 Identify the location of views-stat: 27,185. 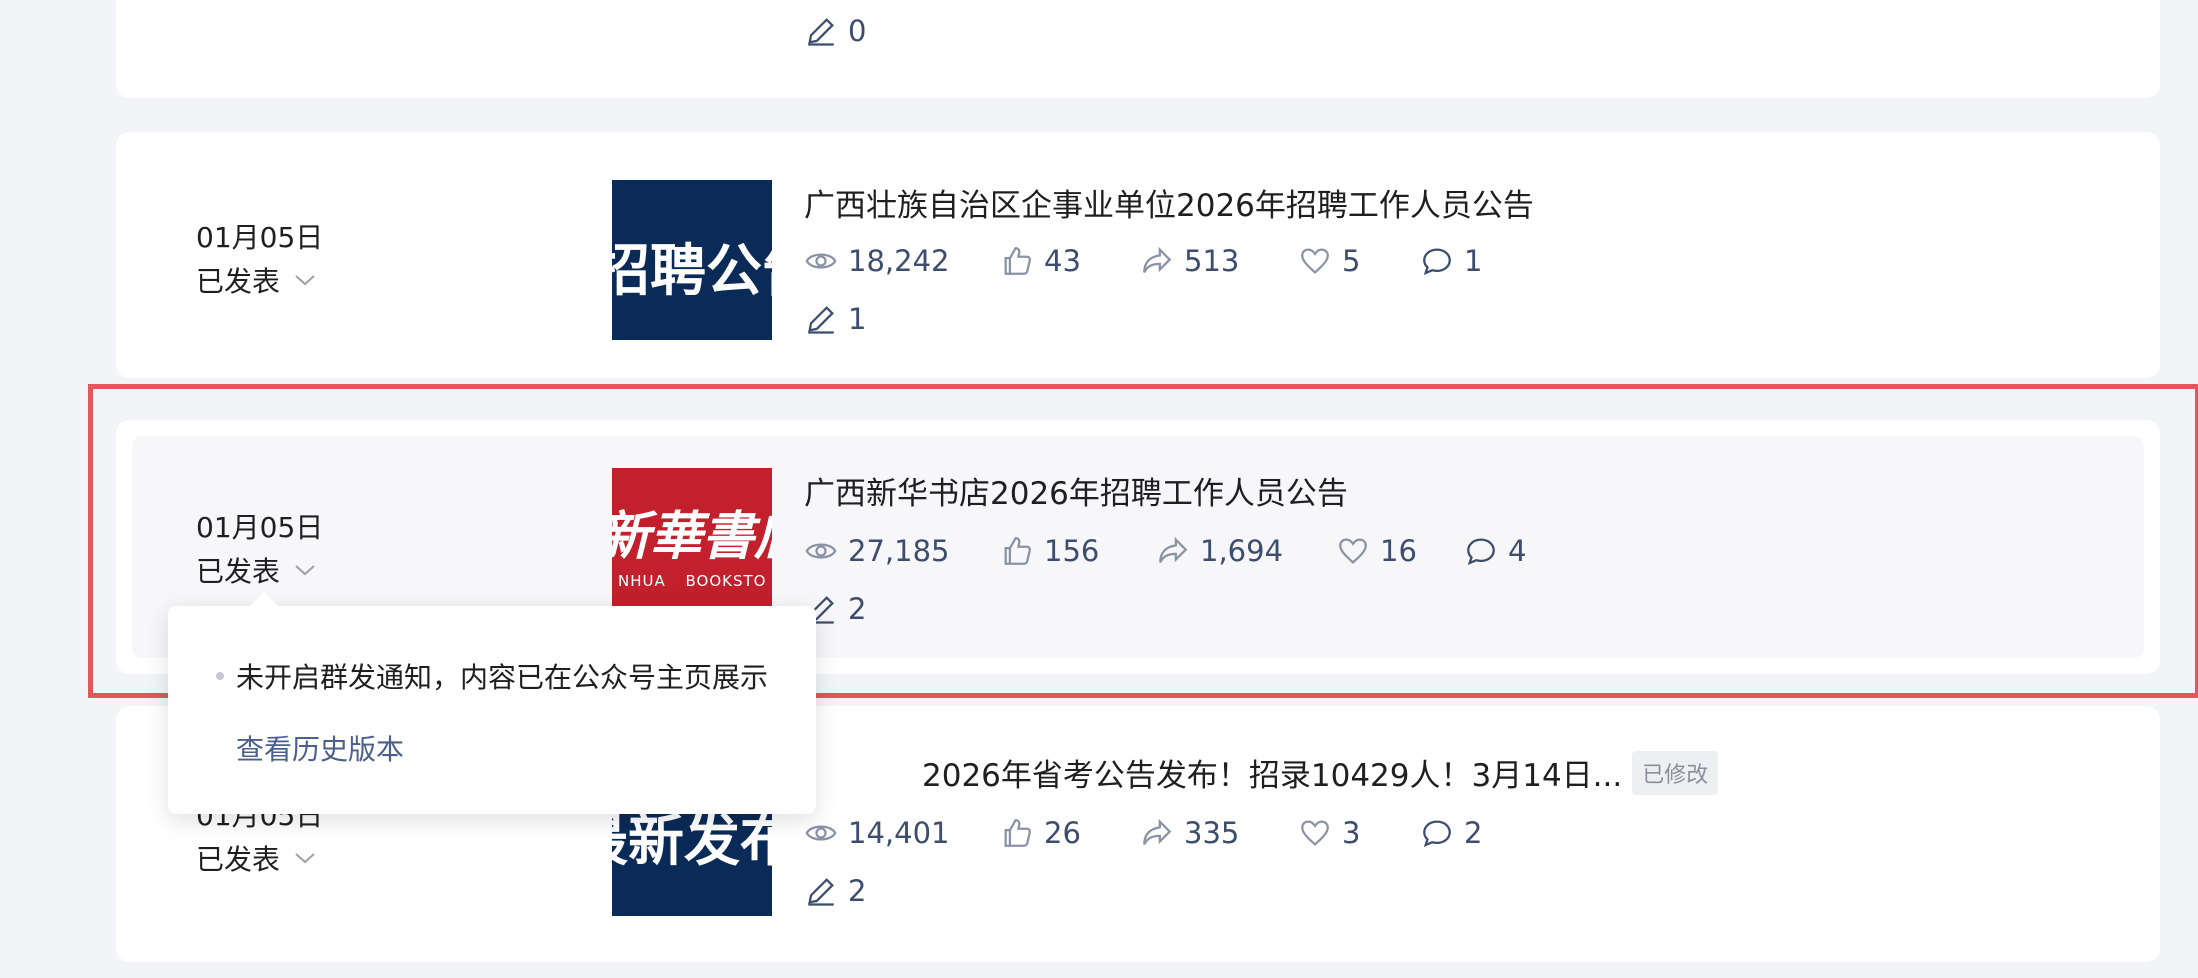
(902, 551).